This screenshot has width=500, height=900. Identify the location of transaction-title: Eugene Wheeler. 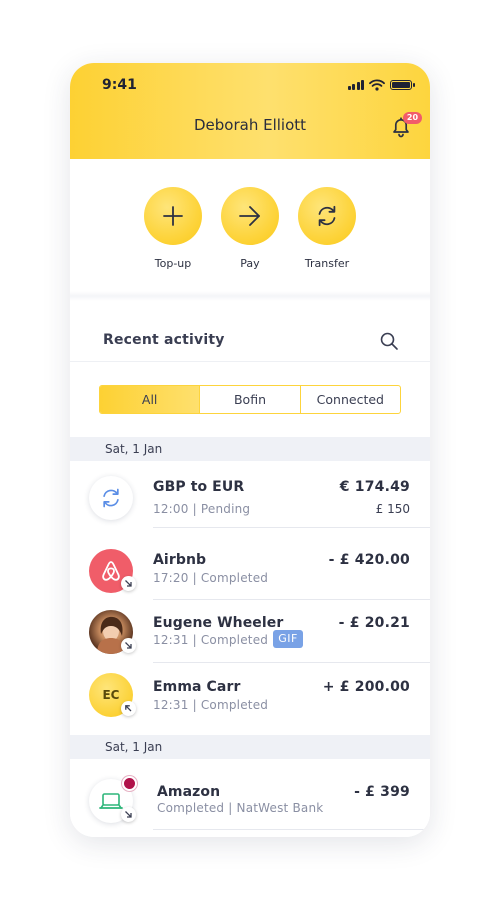
(218, 623).